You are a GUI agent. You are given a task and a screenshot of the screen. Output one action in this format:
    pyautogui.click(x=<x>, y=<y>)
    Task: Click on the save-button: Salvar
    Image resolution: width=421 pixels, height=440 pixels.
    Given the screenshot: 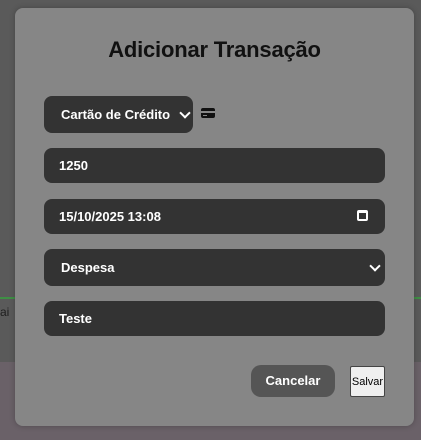 What is the action you would take?
    pyautogui.click(x=367, y=381)
    